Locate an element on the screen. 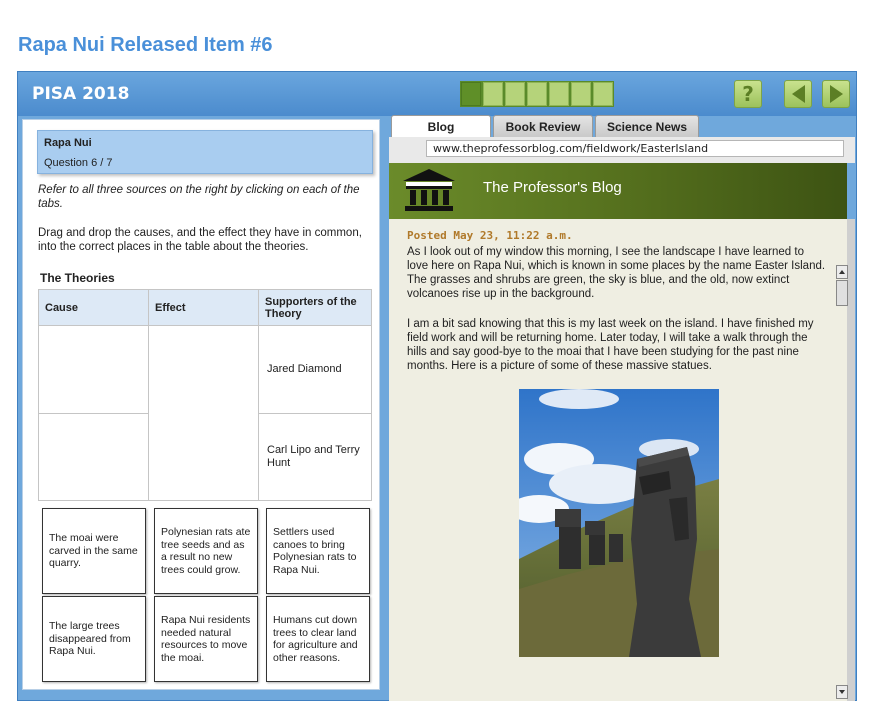 The image size is (881, 722). blog-title: The Professor's Blog is located at coordinates (552, 187).